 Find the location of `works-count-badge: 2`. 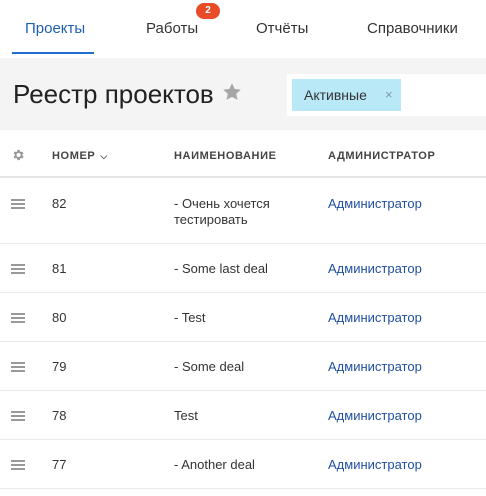

works-count-badge: 2 is located at coordinates (208, 11).